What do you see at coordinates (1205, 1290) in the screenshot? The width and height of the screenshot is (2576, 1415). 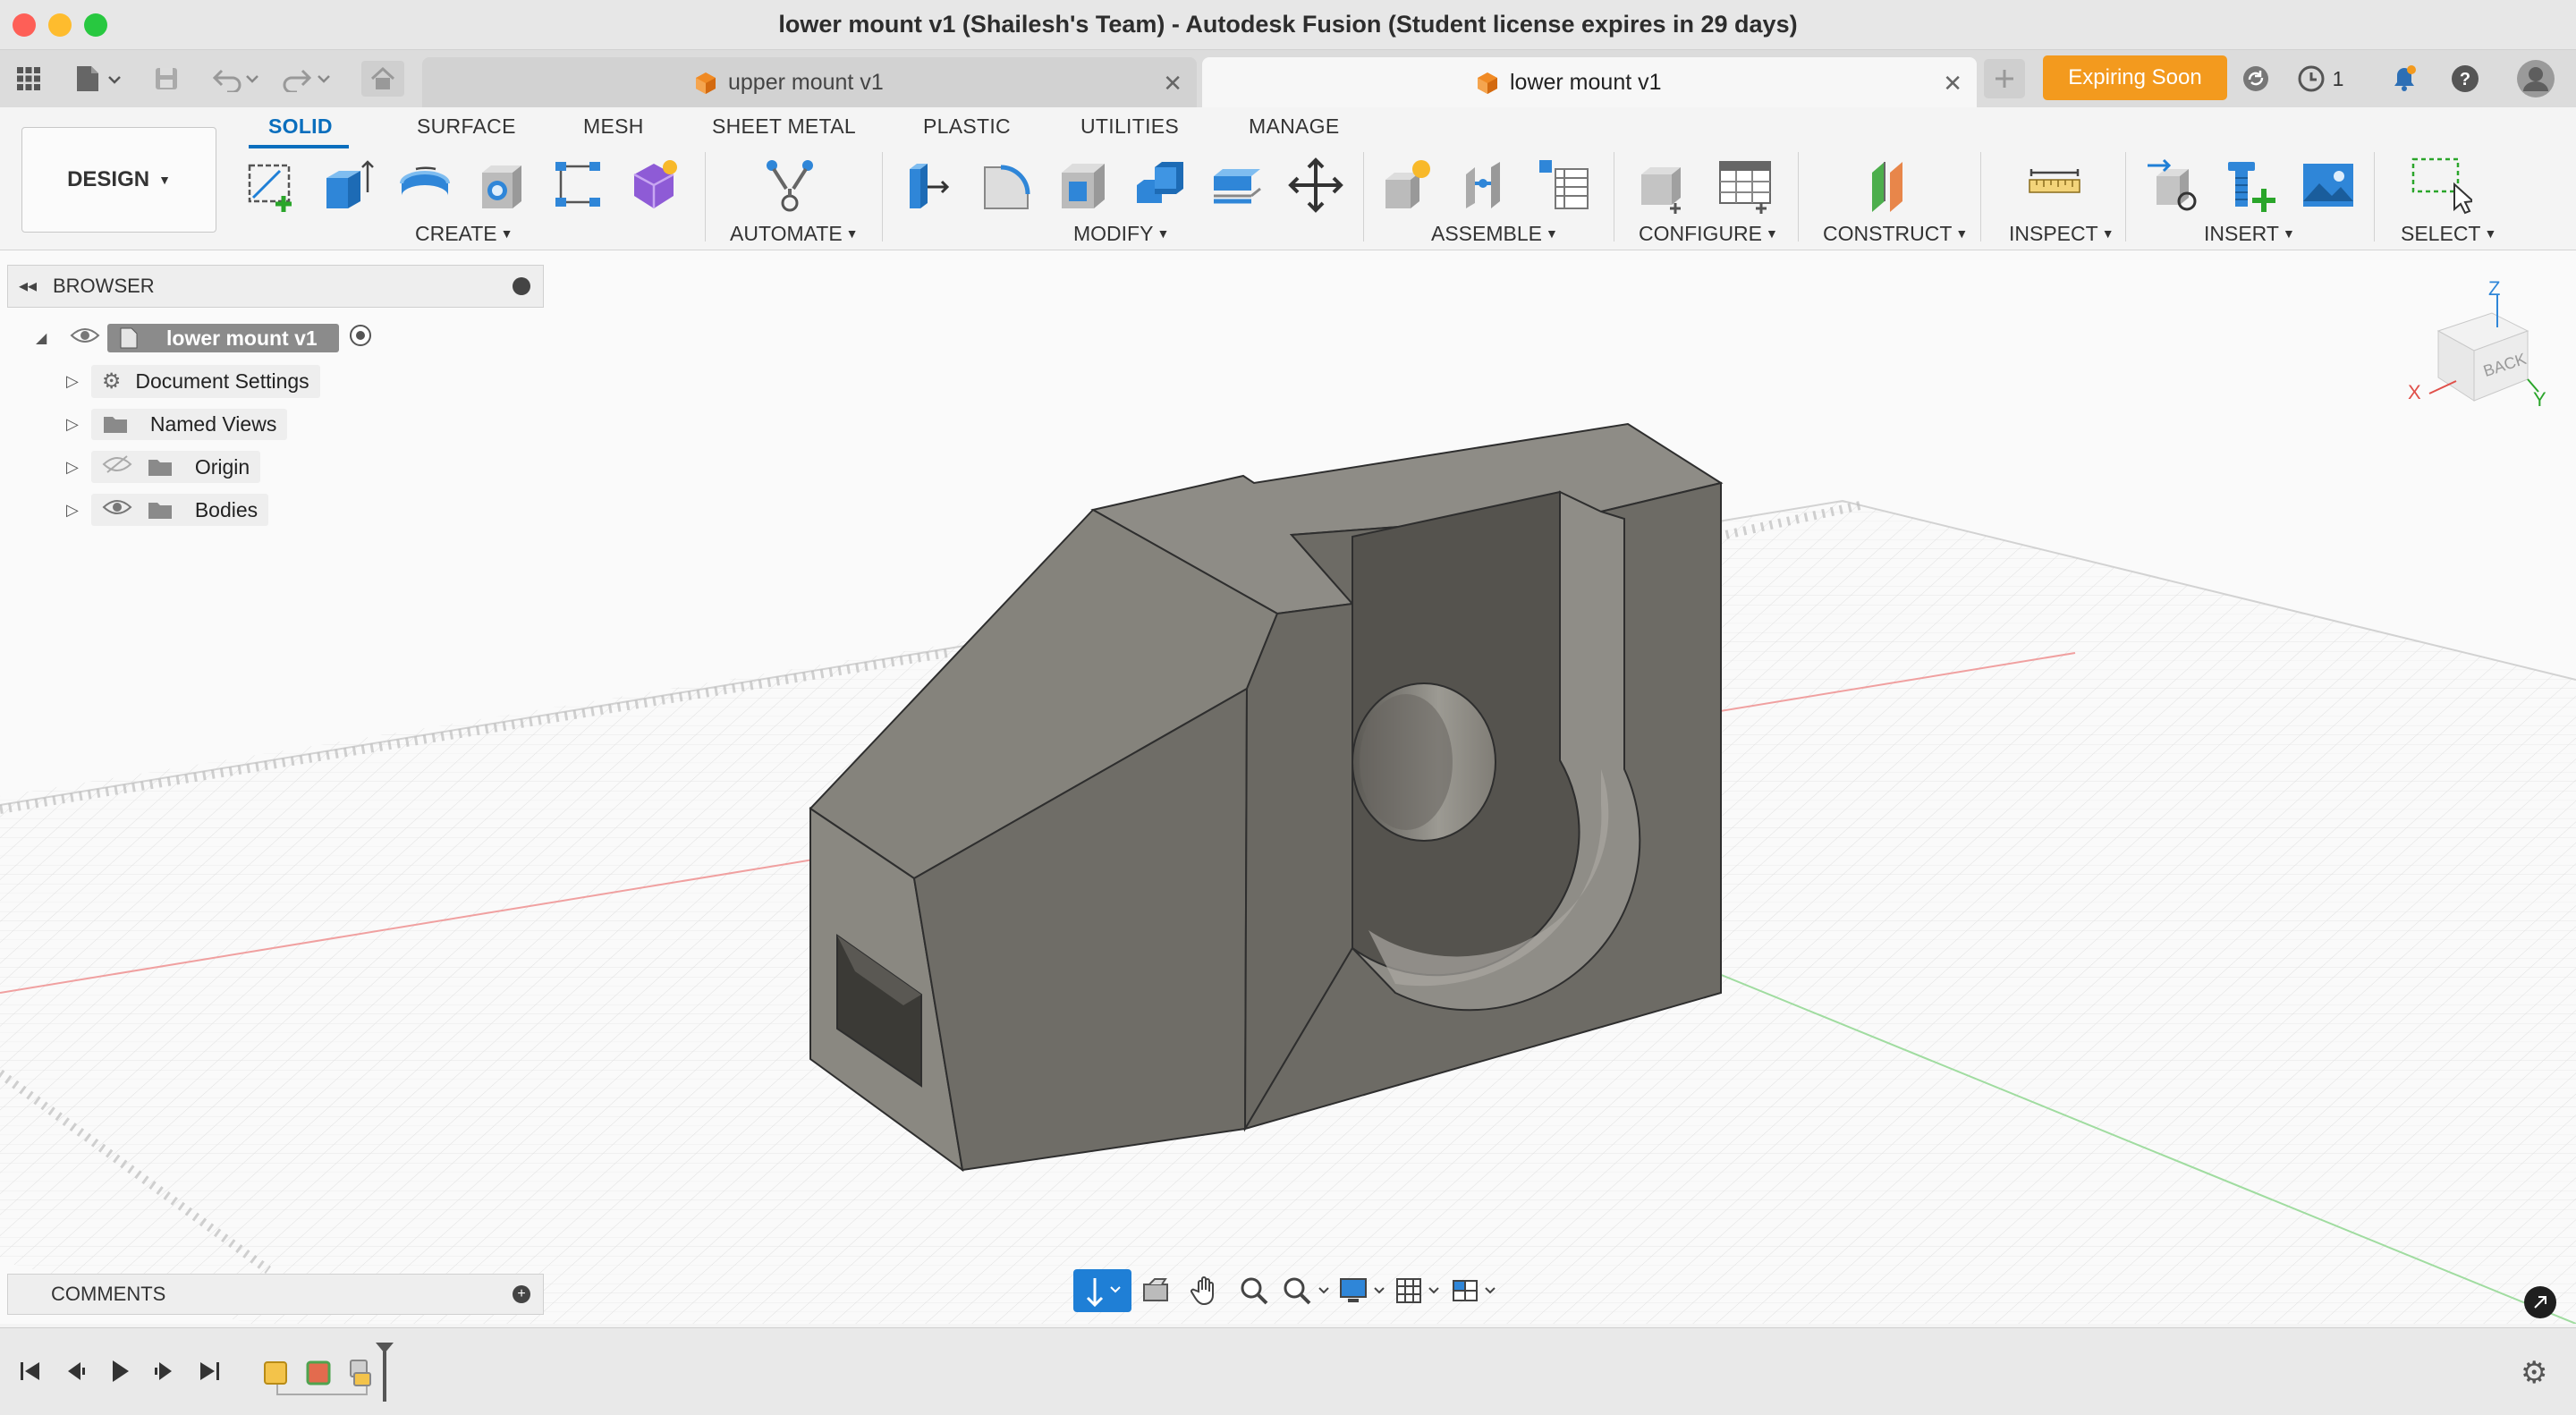 I see `pan-icon` at bounding box center [1205, 1290].